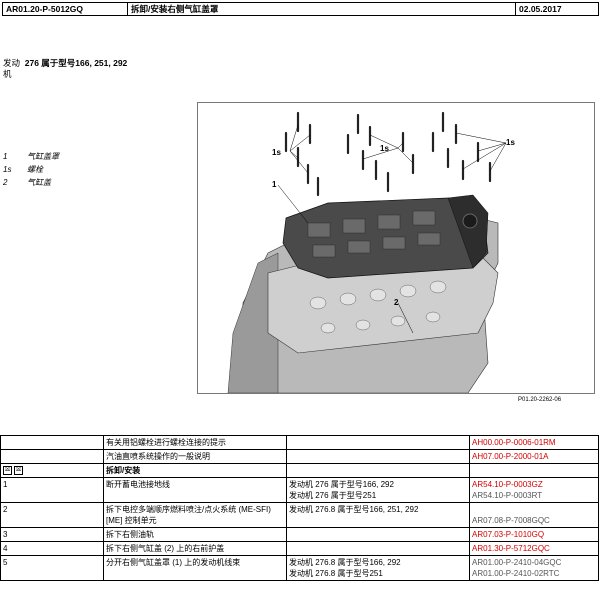 Image resolution: width=606 pixels, height=603 pixels. What do you see at coordinates (299, 534) in the screenshot?
I see `table-row: 3 拆下右侧油轨 AR07.03-P-1010GQ` at bounding box center [299, 534].